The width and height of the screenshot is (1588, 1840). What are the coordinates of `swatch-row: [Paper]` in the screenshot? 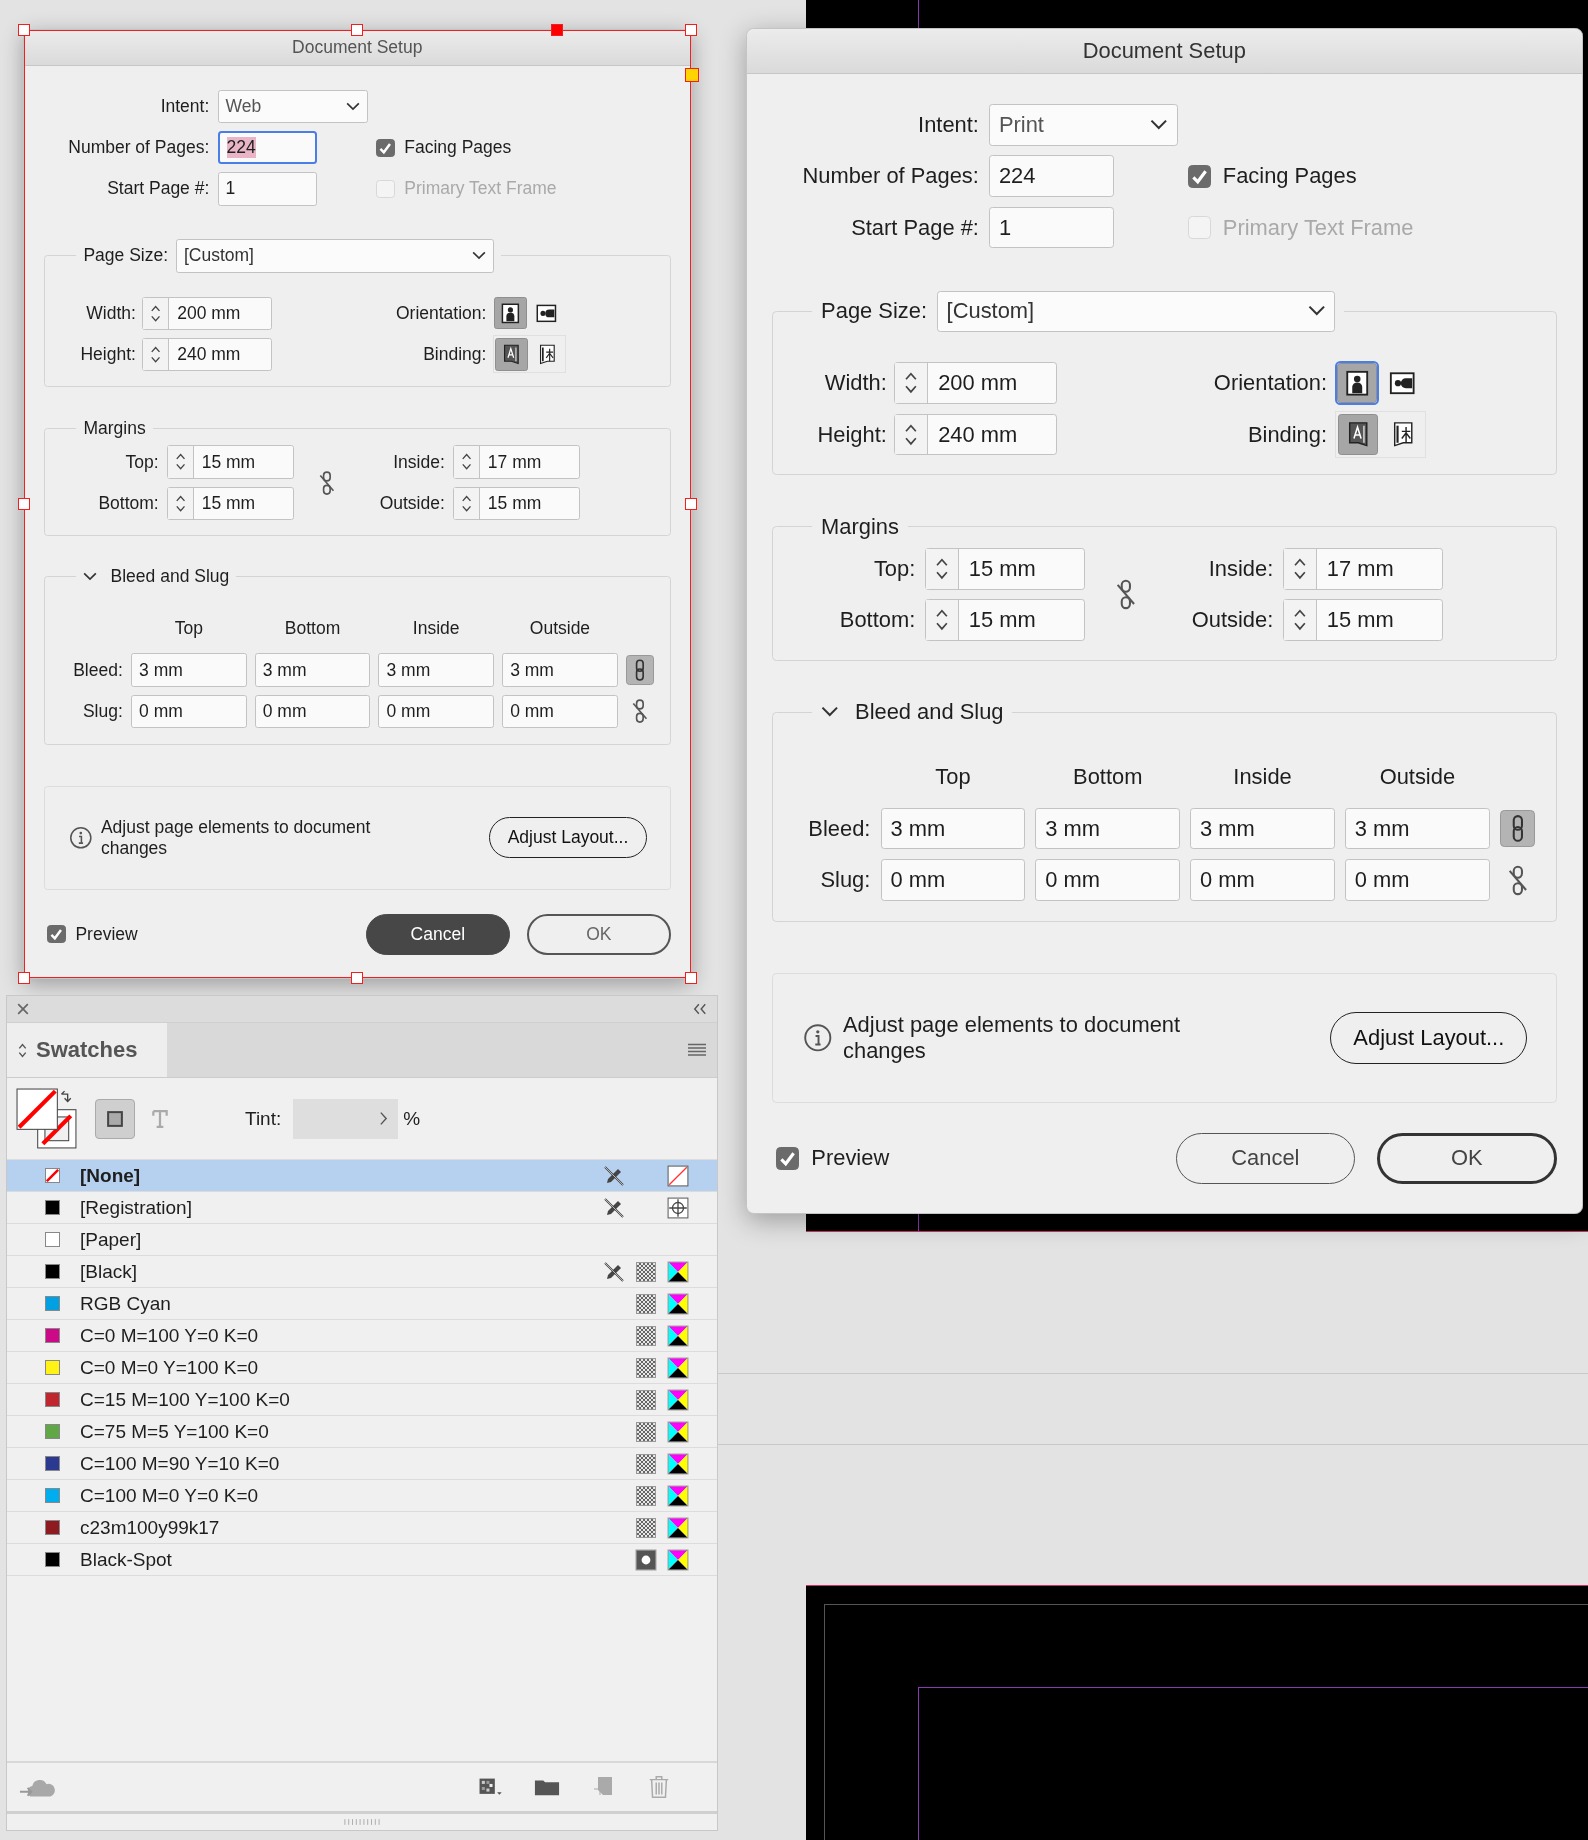 It's located at (362, 1240).